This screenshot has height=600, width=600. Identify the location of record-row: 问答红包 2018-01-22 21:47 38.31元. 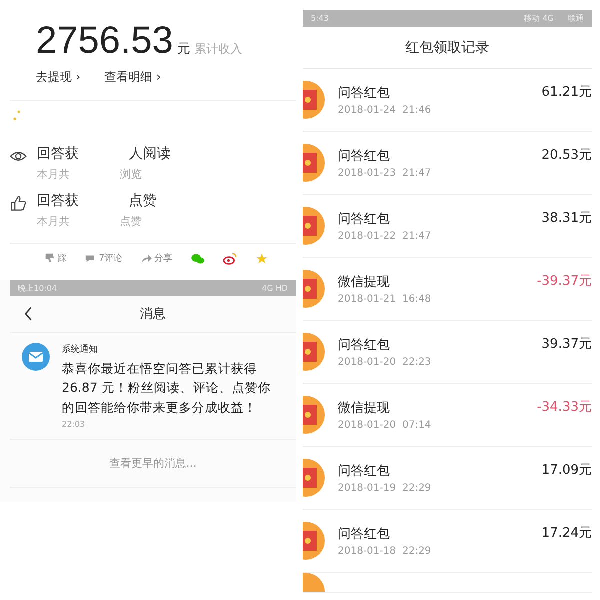
(447, 226).